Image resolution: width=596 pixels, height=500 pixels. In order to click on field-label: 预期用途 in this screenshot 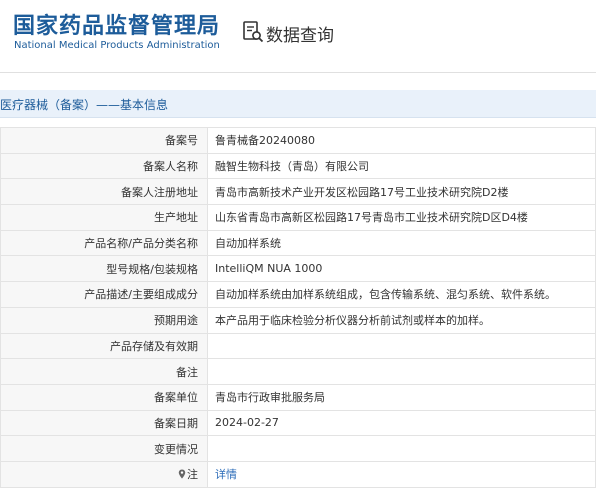, I will do `click(104, 320)`.